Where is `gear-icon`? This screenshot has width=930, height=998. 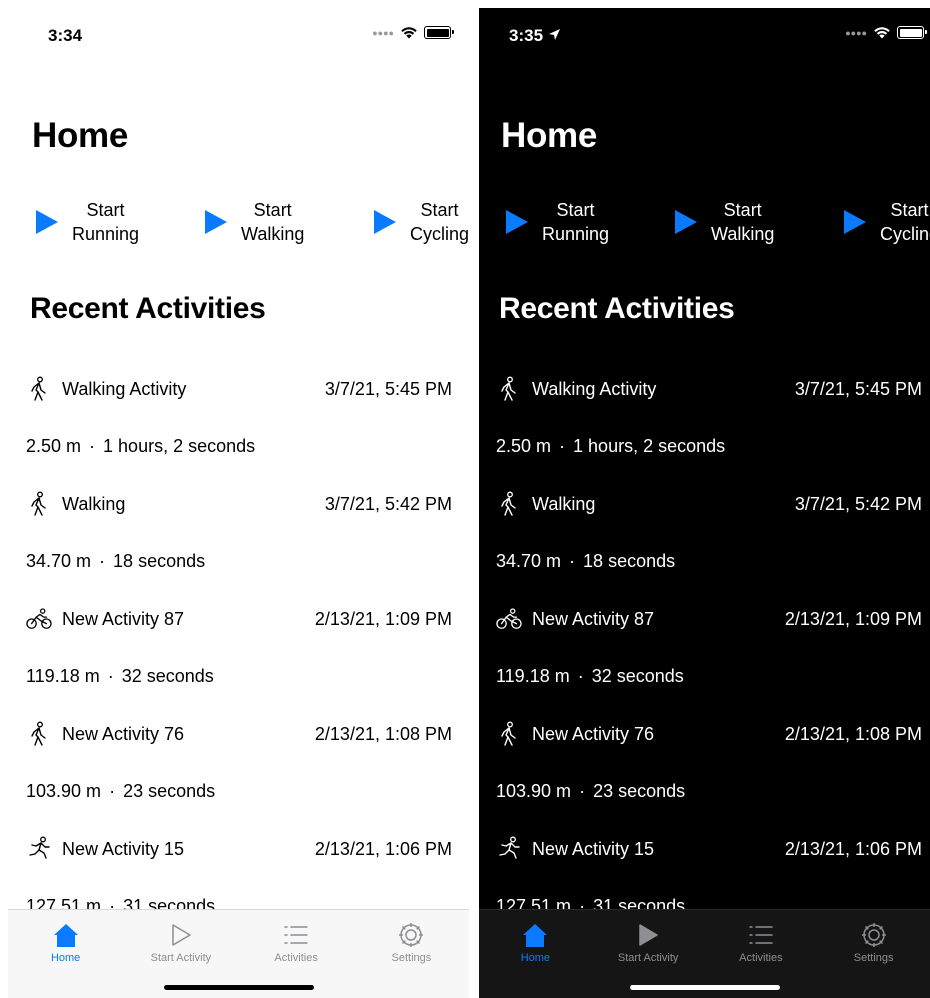
gear-icon is located at coordinates (411, 935).